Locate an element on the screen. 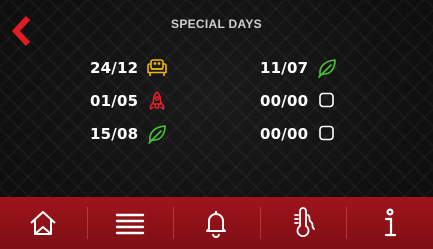 This screenshot has height=249, width=433. nav-alarms-button is located at coordinates (216, 223).